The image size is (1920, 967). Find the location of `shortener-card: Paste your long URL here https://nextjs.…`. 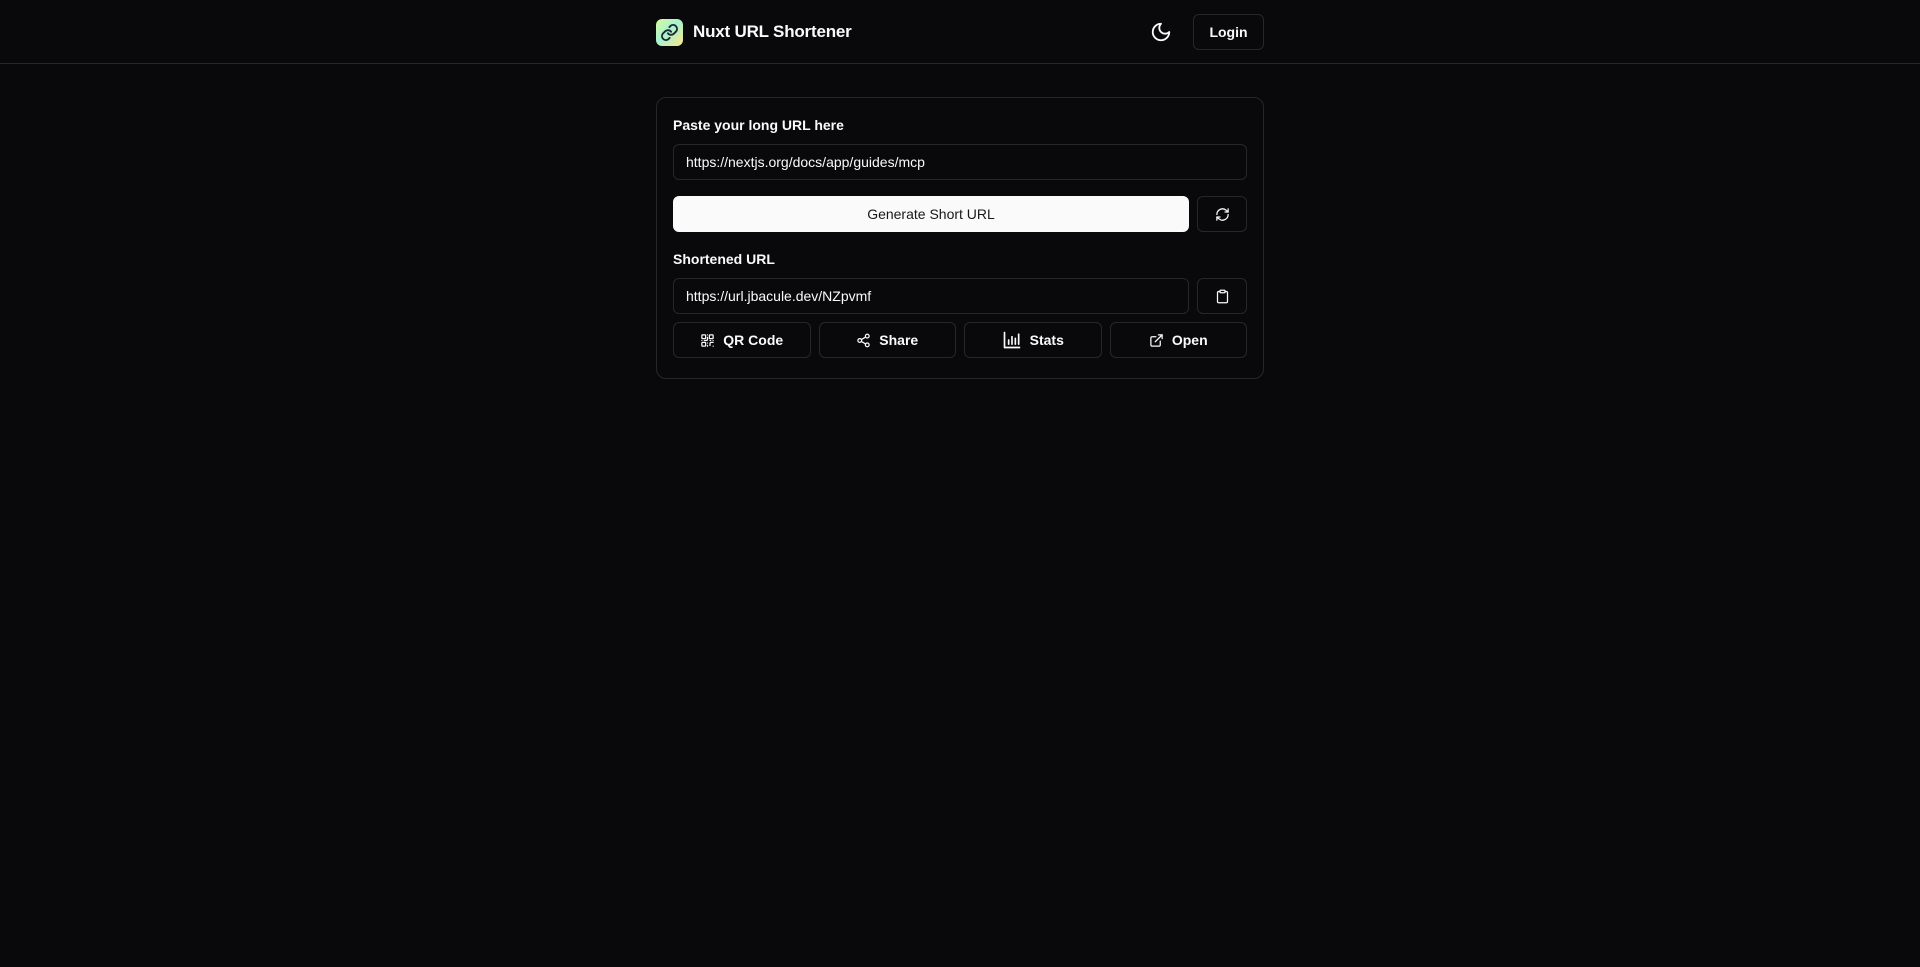

shortener-card: Paste your long URL here https://nextjs.… is located at coordinates (960, 238).